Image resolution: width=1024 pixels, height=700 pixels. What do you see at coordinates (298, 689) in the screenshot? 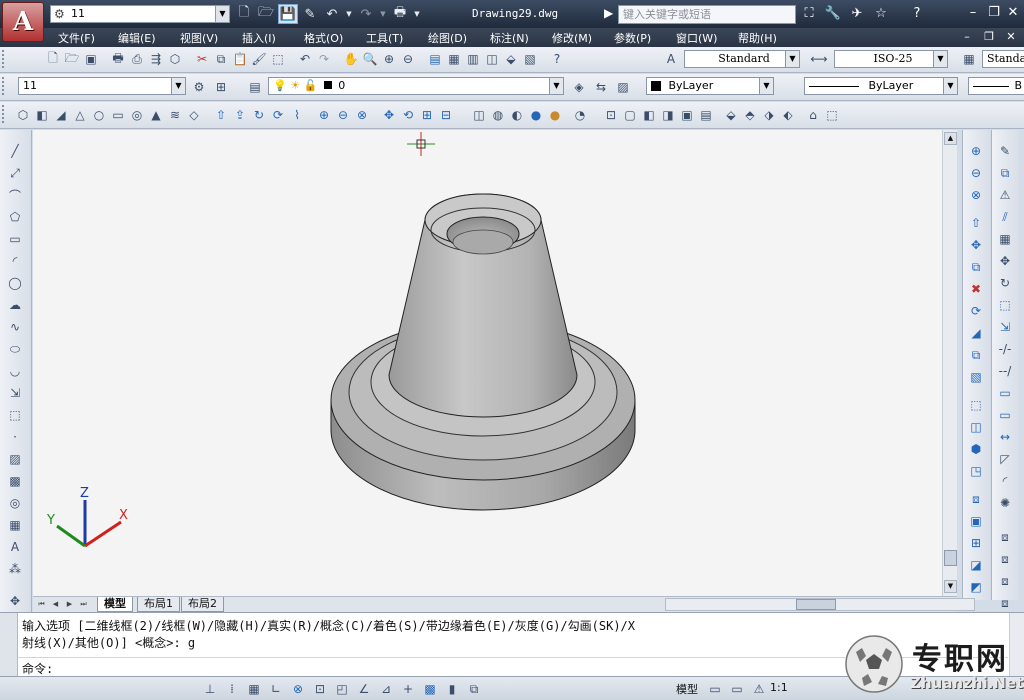
I see `polar-tracking-icon: ⊗` at bounding box center [298, 689].